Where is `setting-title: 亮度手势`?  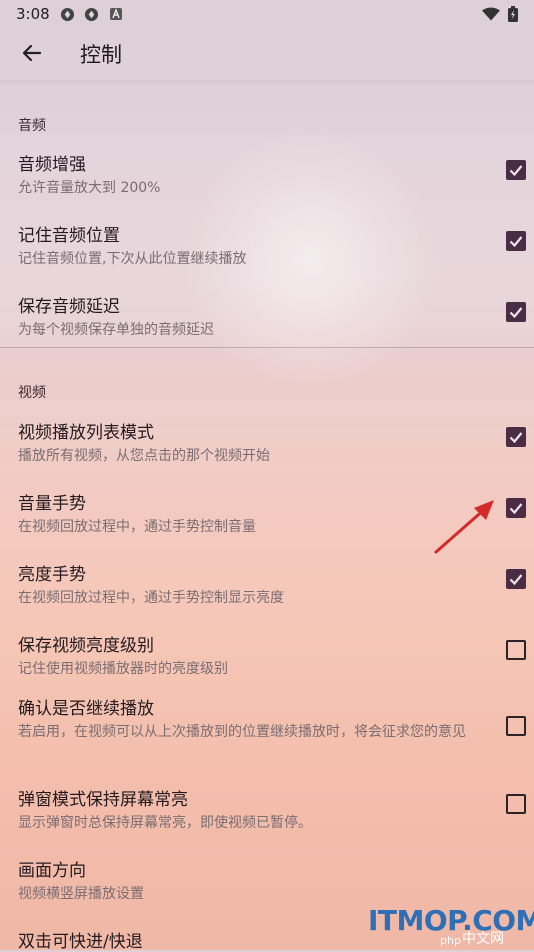 setting-title: 亮度手势 is located at coordinates (52, 575).